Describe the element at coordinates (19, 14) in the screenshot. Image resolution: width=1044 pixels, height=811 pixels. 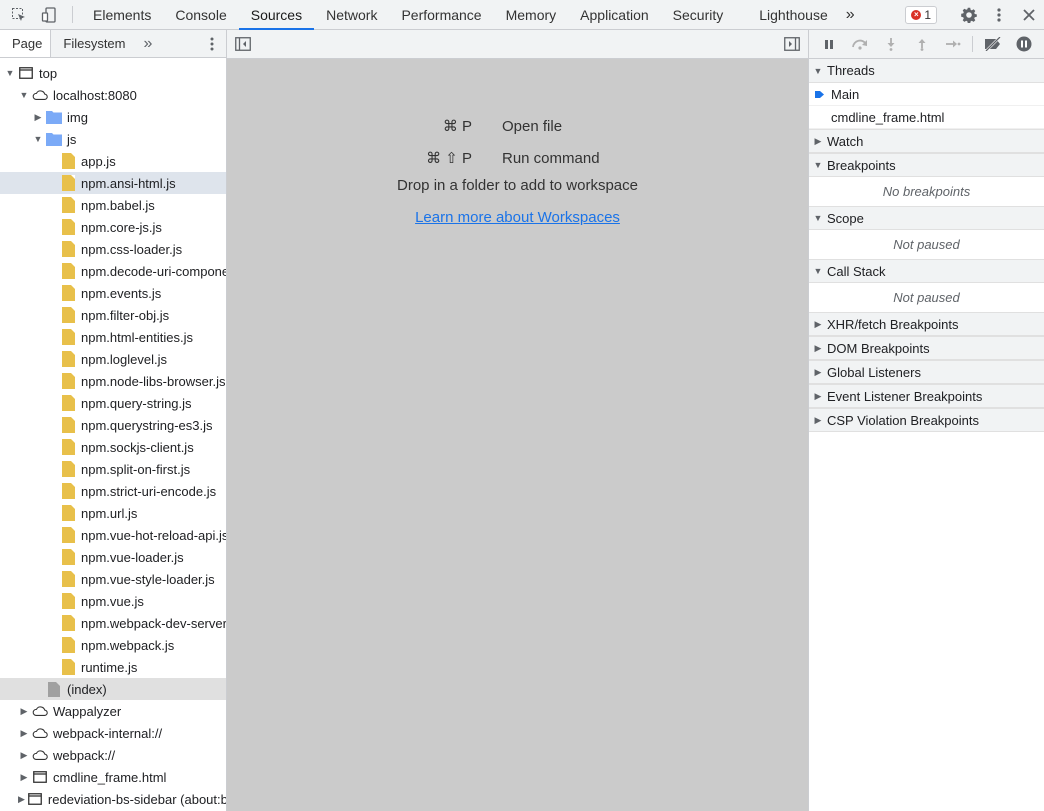
I see `inspect-element-icon` at that location.